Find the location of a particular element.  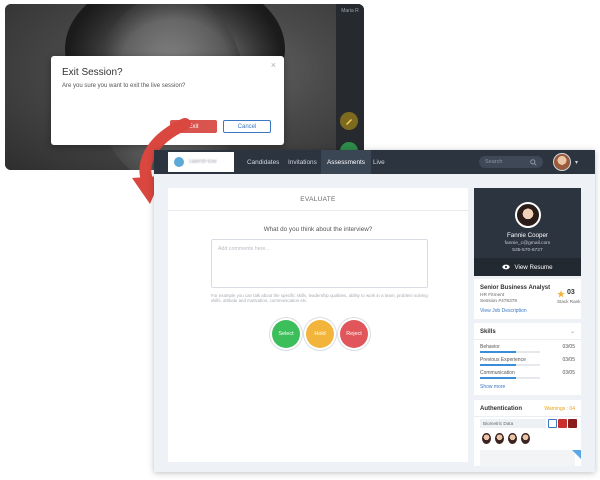

skill-row: Previous Experience 03/05 is located at coordinates (527, 363).